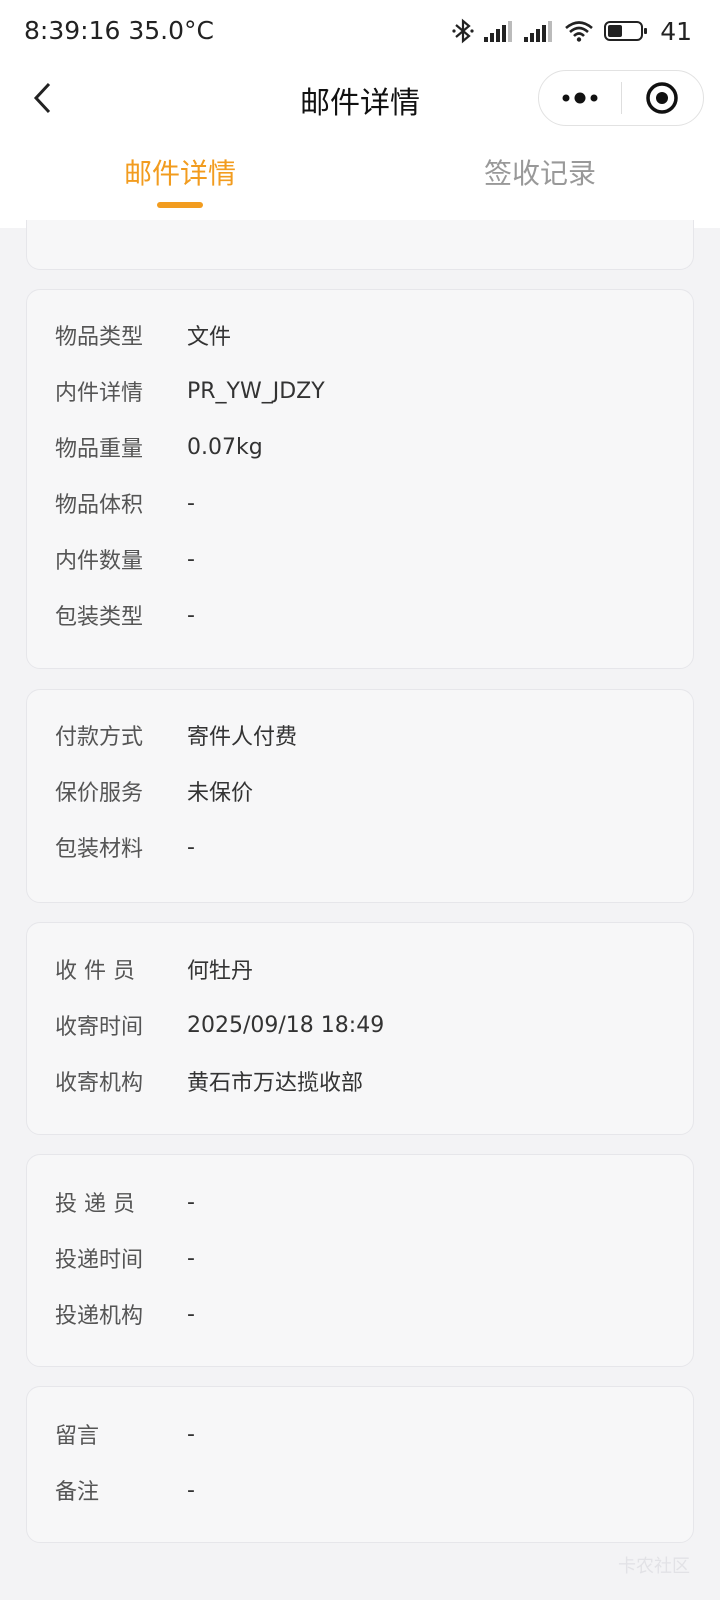  What do you see at coordinates (209, 337) in the screenshot?
I see `row-value: 文件` at bounding box center [209, 337].